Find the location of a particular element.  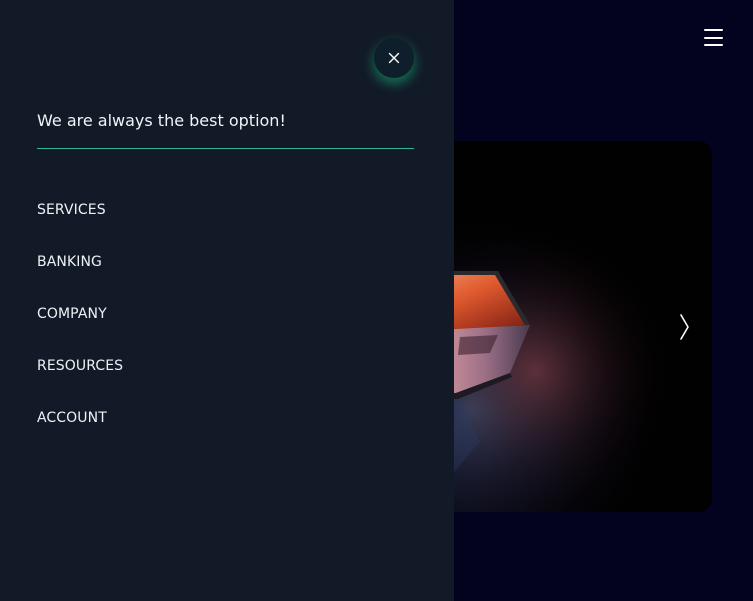

chevron-right-icon is located at coordinates (685, 327).